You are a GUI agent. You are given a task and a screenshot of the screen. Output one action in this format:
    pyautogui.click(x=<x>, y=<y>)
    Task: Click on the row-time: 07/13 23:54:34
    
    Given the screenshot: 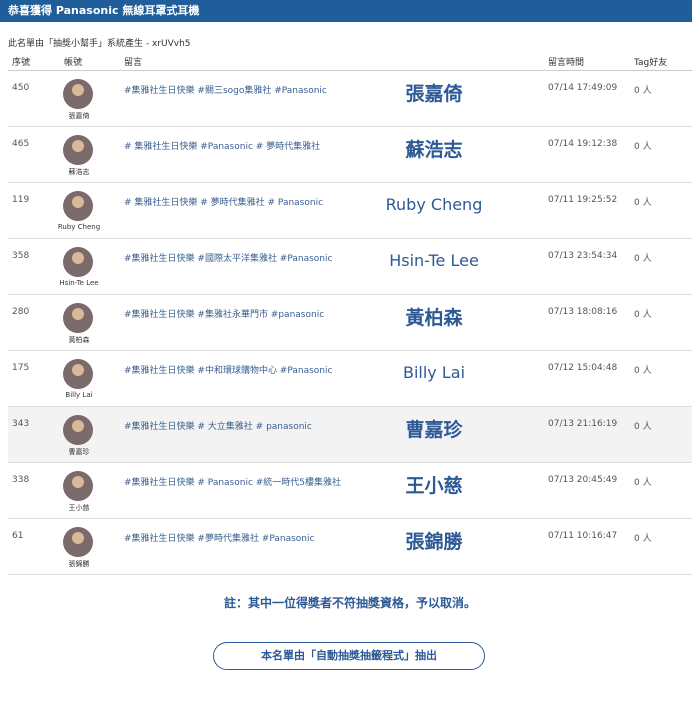 What is the action you would take?
    pyautogui.click(x=583, y=256)
    